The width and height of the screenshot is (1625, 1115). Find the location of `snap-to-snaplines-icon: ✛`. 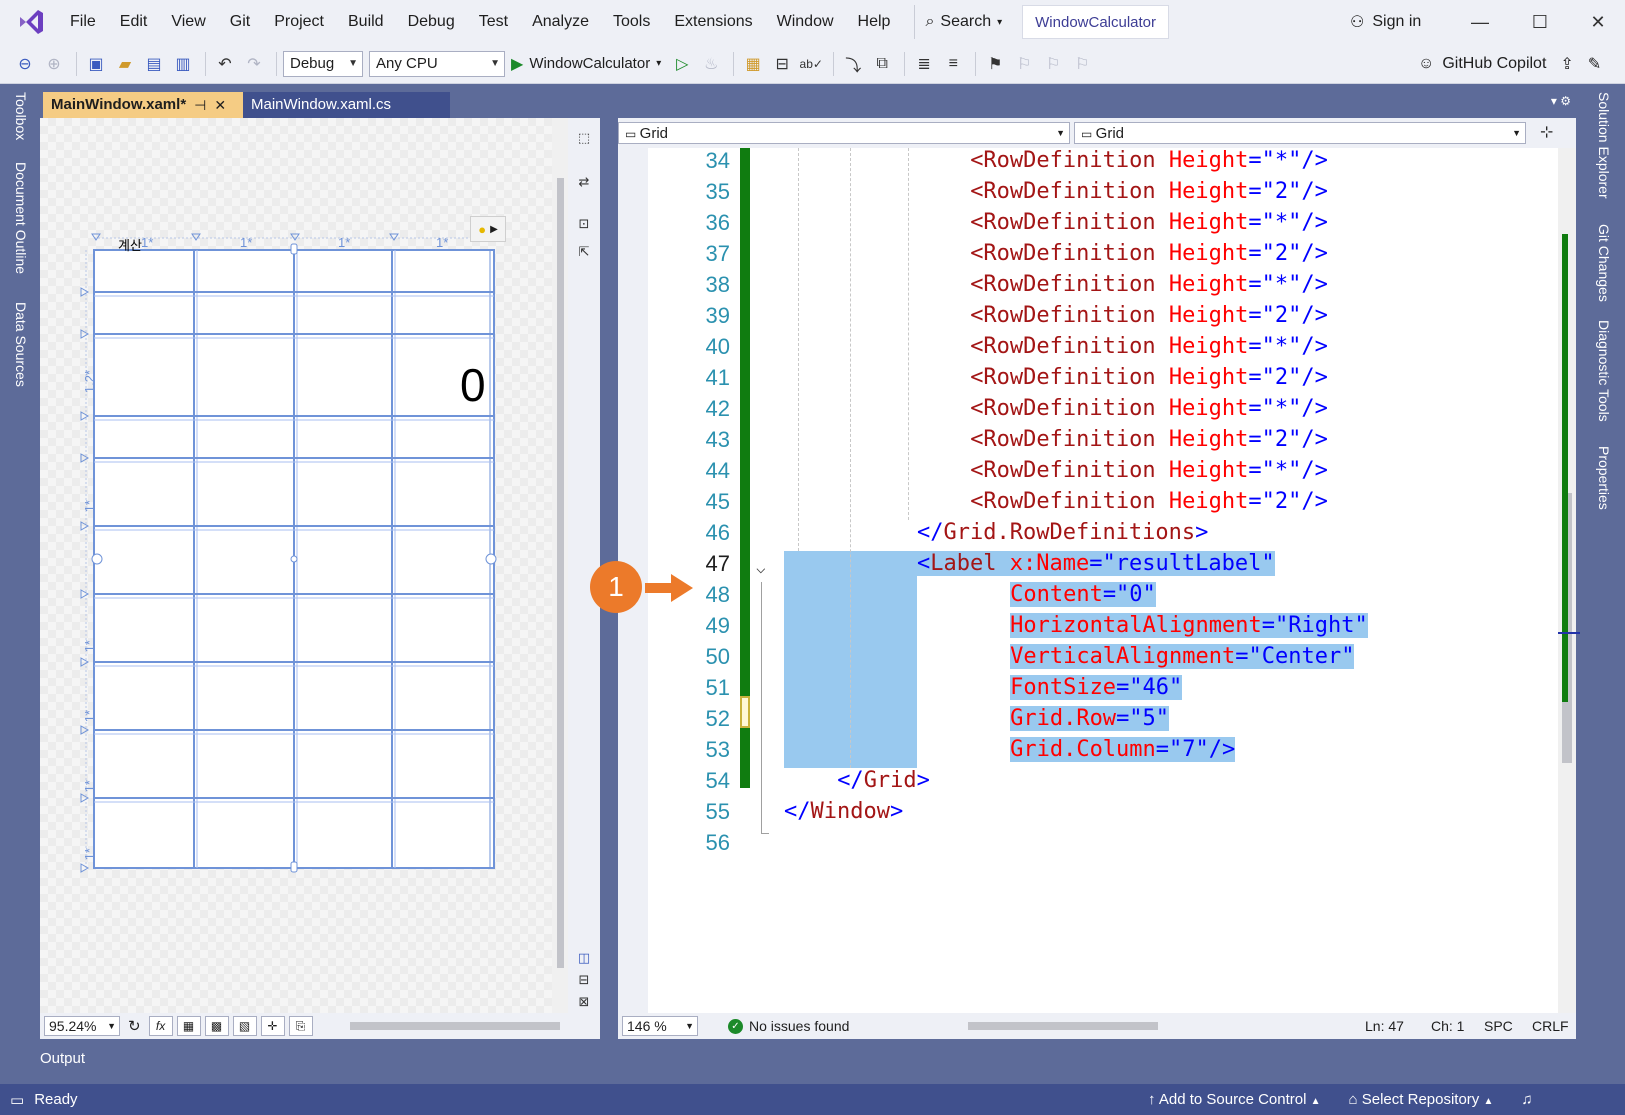

snap-to-snaplines-icon: ✛ is located at coordinates (272, 1026).